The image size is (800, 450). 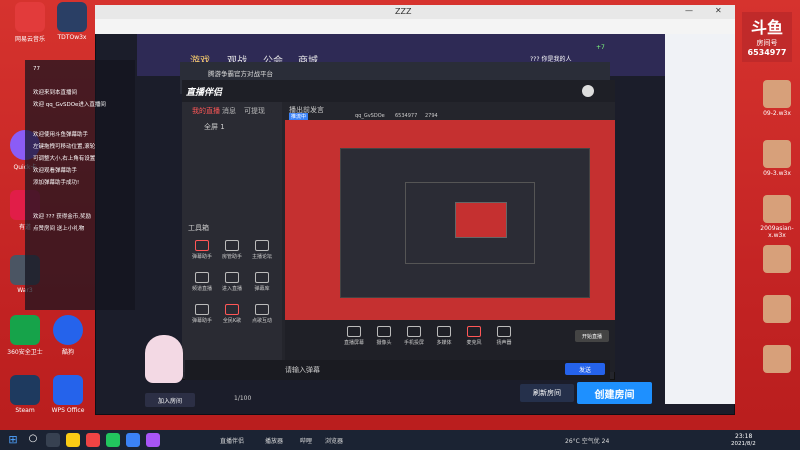 I want to click on taskbar, so click(x=400, y=440).